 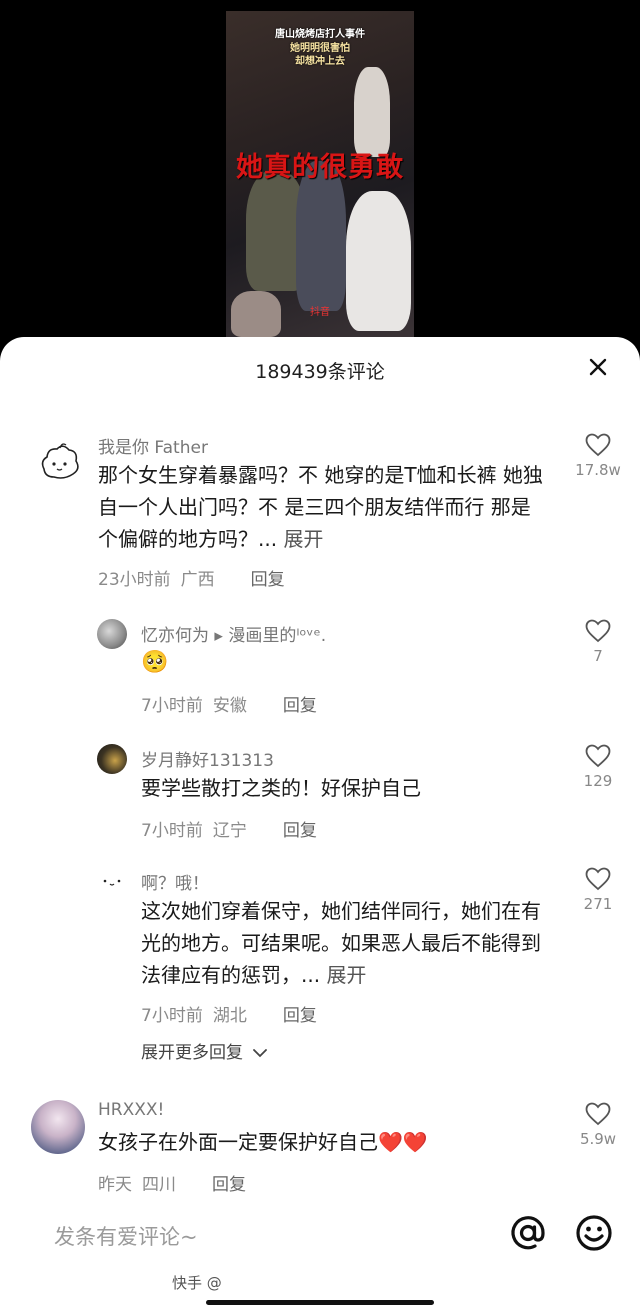 I want to click on like-button: 129, so click(x=598, y=767).